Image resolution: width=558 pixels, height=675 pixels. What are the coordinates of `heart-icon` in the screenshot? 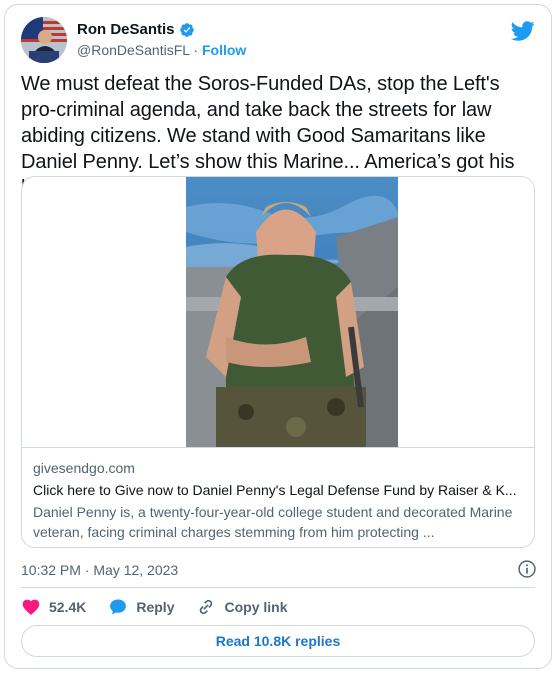 It's located at (31, 607).